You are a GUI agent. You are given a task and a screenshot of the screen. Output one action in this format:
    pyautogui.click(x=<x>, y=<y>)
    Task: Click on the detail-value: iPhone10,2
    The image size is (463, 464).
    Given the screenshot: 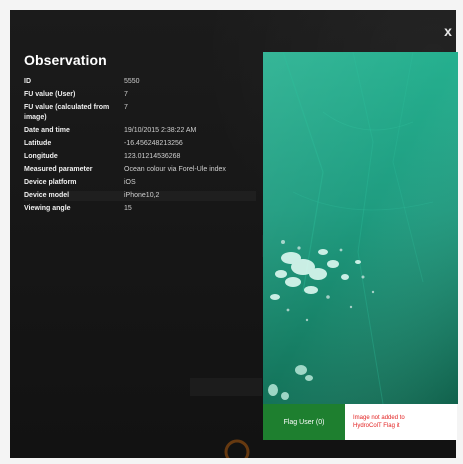 What is the action you would take?
    pyautogui.click(x=142, y=195)
    